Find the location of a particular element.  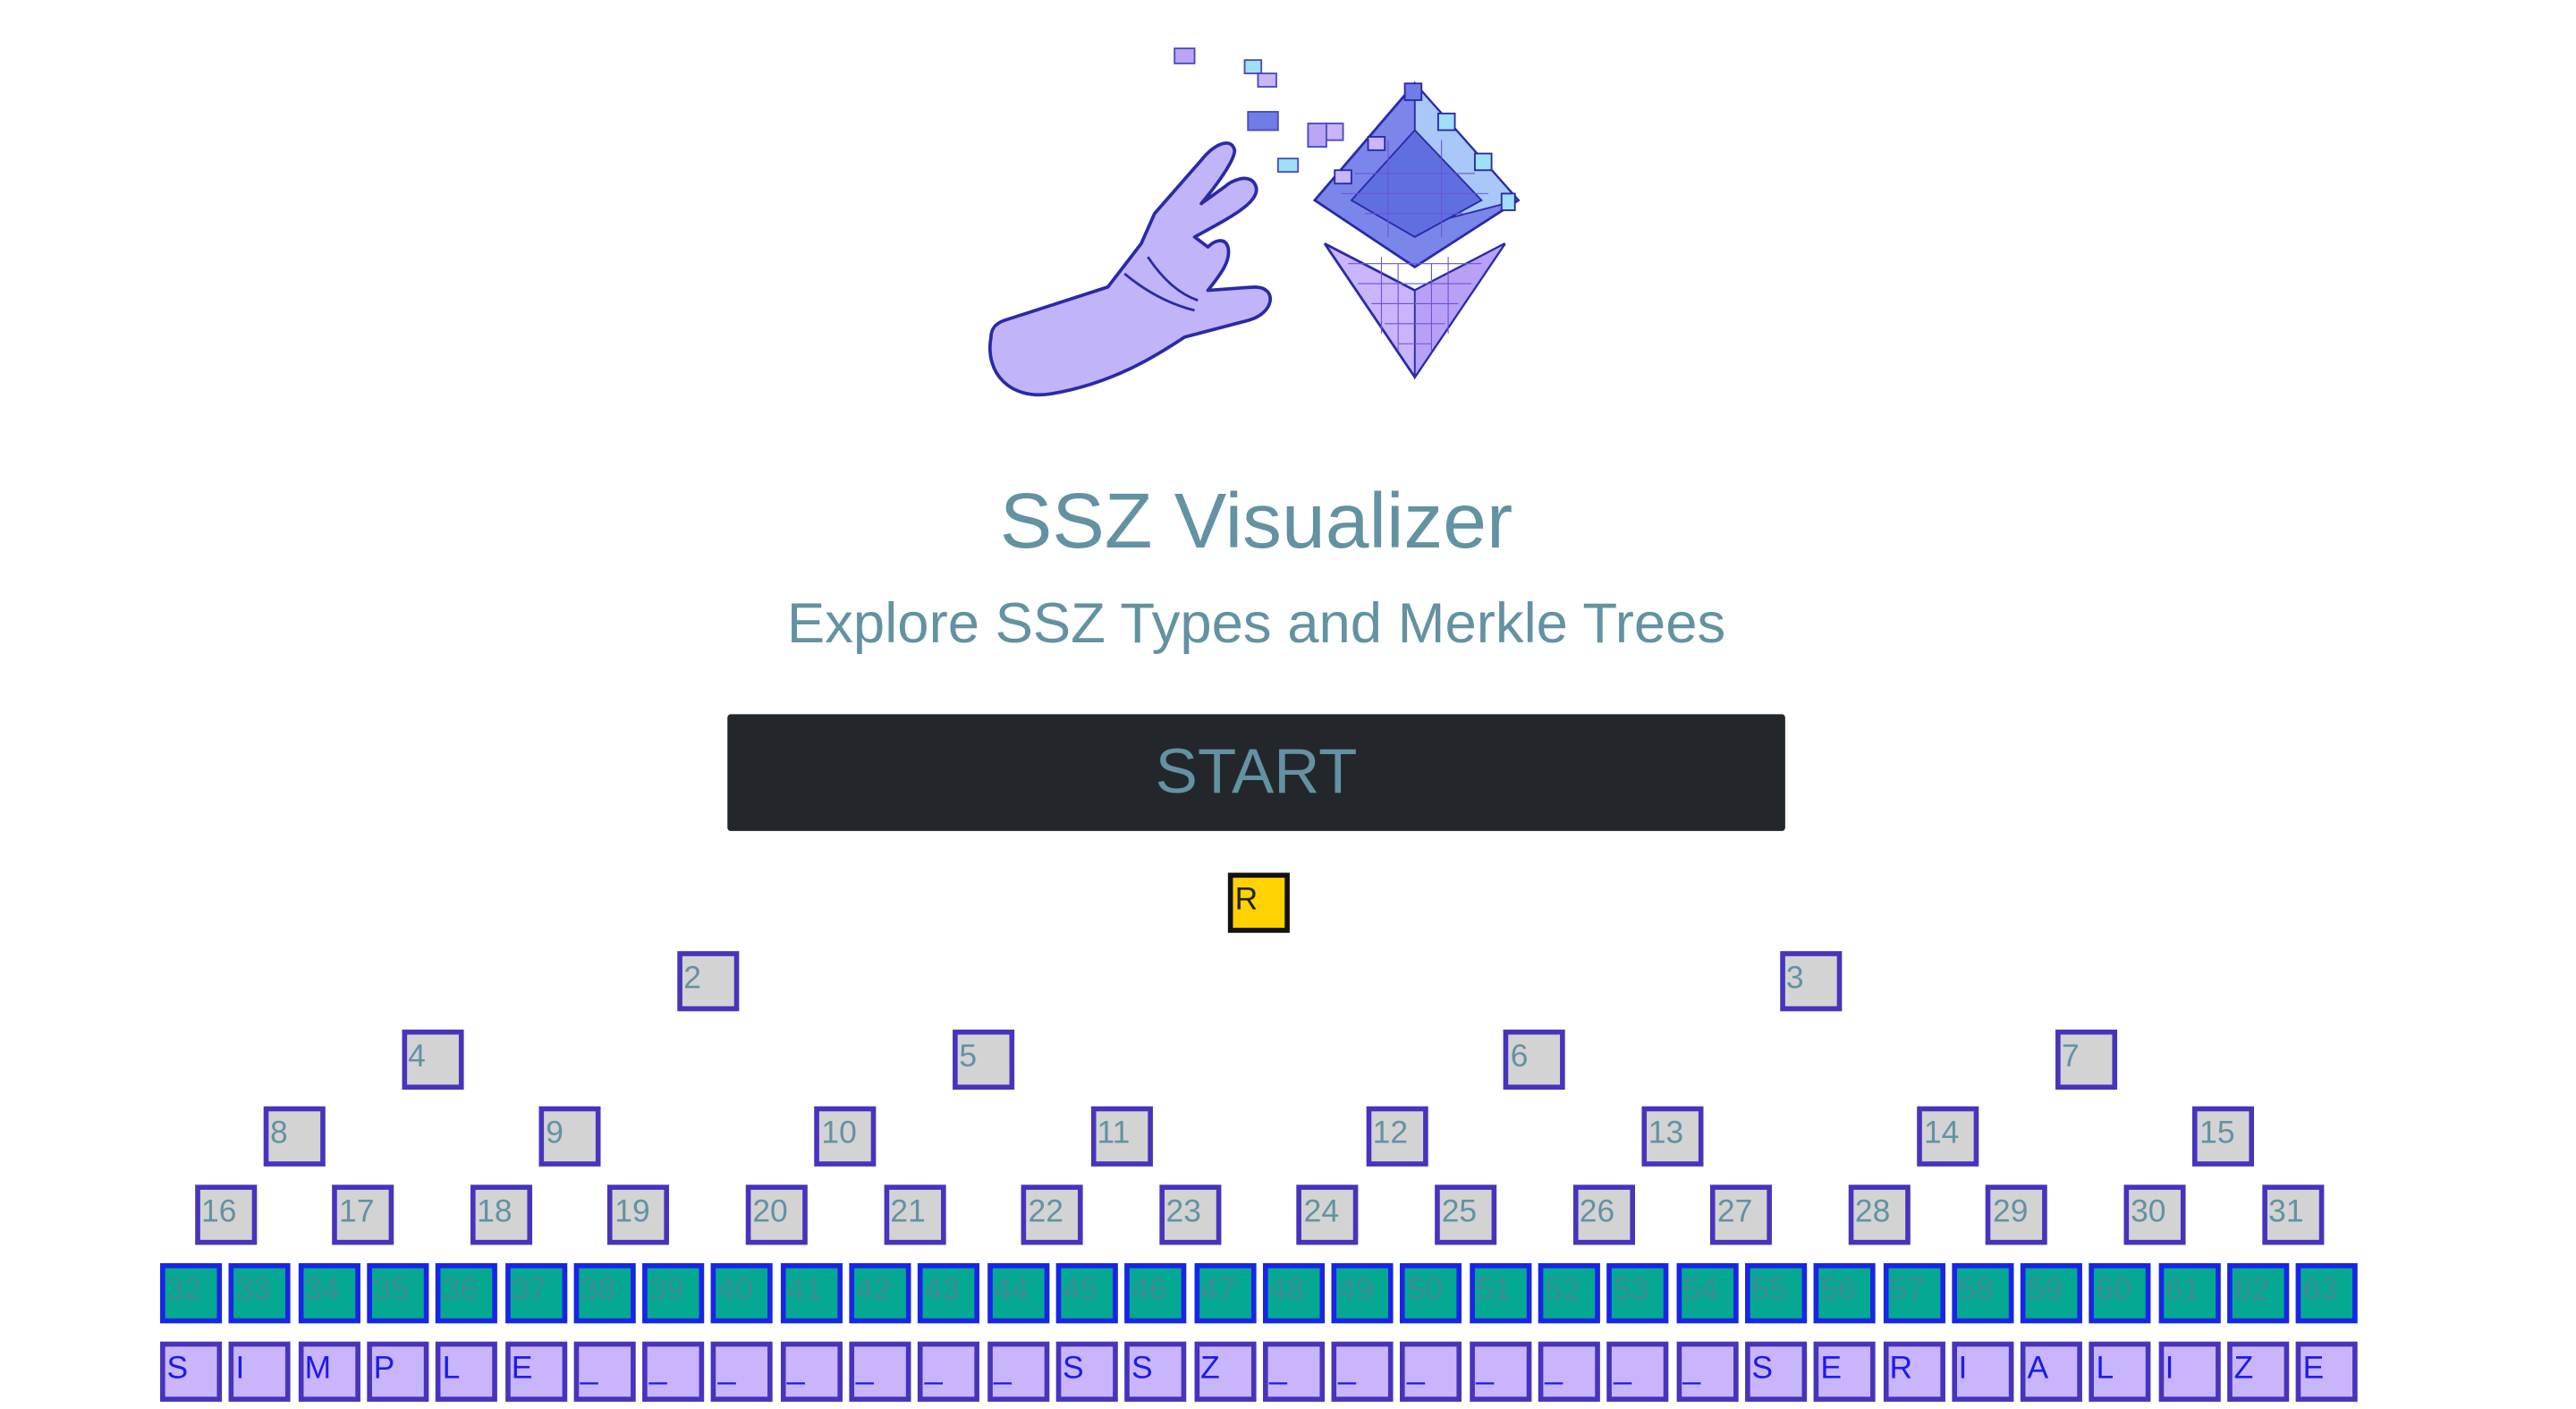

data-chunk--18: _ is located at coordinates (1431, 1371).